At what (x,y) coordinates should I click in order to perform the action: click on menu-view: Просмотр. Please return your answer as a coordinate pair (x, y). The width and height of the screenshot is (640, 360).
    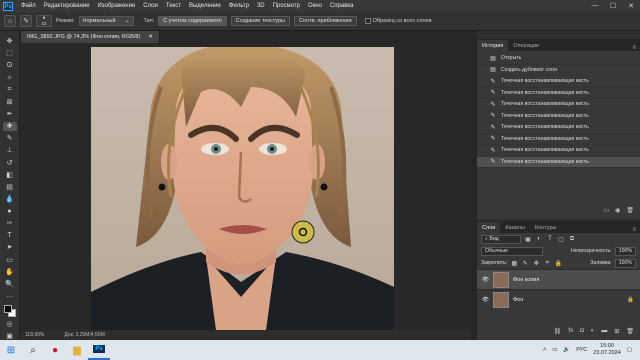
    Looking at the image, I should click on (286, 6).